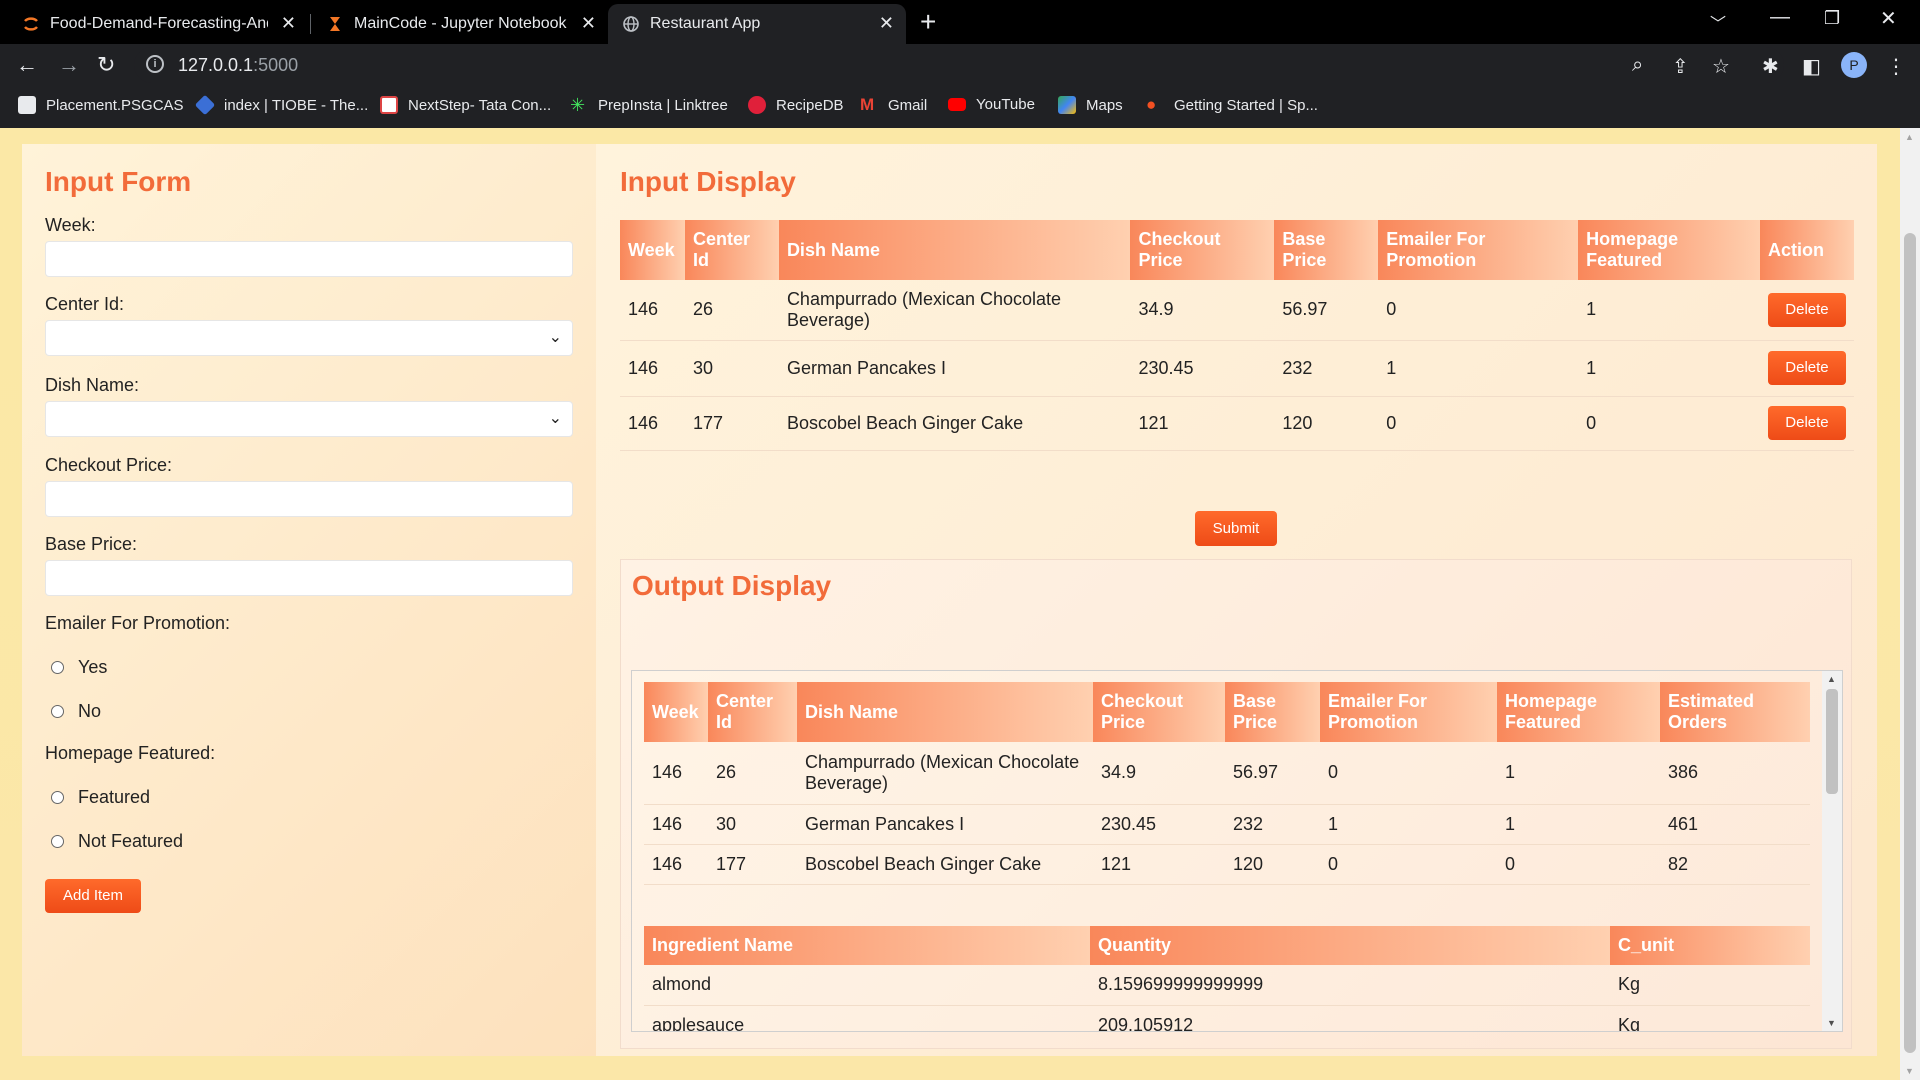  What do you see at coordinates (867, 1018) in the screenshot?
I see `cell-ingredient-name: applesauce` at bounding box center [867, 1018].